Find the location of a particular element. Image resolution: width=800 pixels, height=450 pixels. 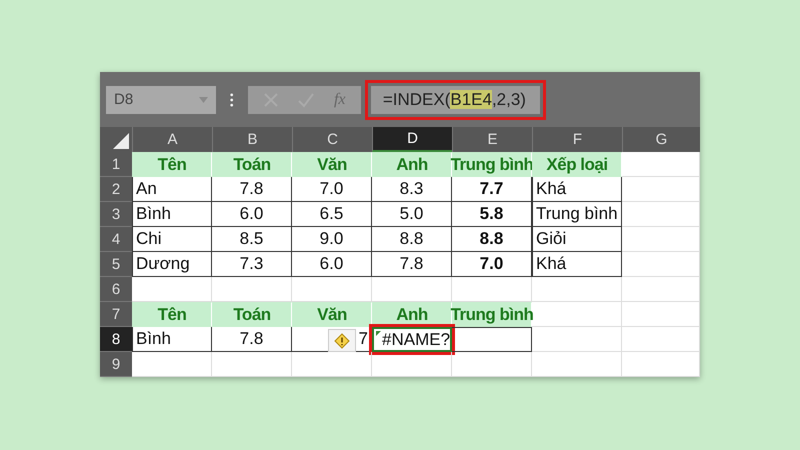

row-header: 6 is located at coordinates (116, 289).